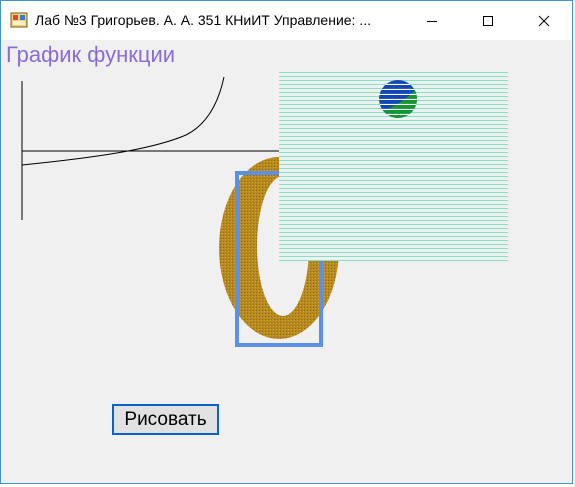 The height and width of the screenshot is (487, 575). I want to click on minimize-button, so click(432, 20).